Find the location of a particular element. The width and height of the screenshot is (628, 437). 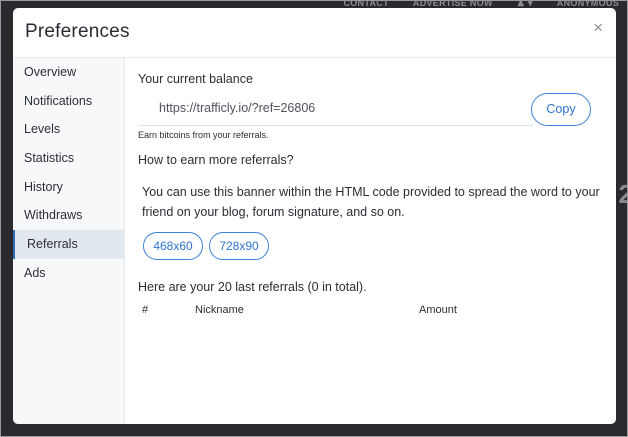

sidebar-item-levels: Levels is located at coordinates (68, 129).